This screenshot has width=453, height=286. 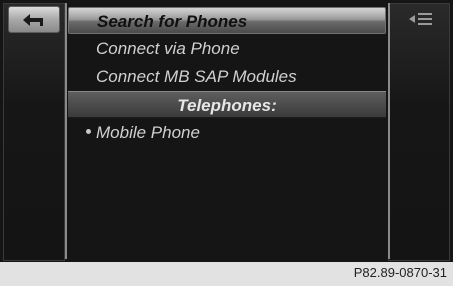 I want to click on bullet-icon, so click(x=88, y=132).